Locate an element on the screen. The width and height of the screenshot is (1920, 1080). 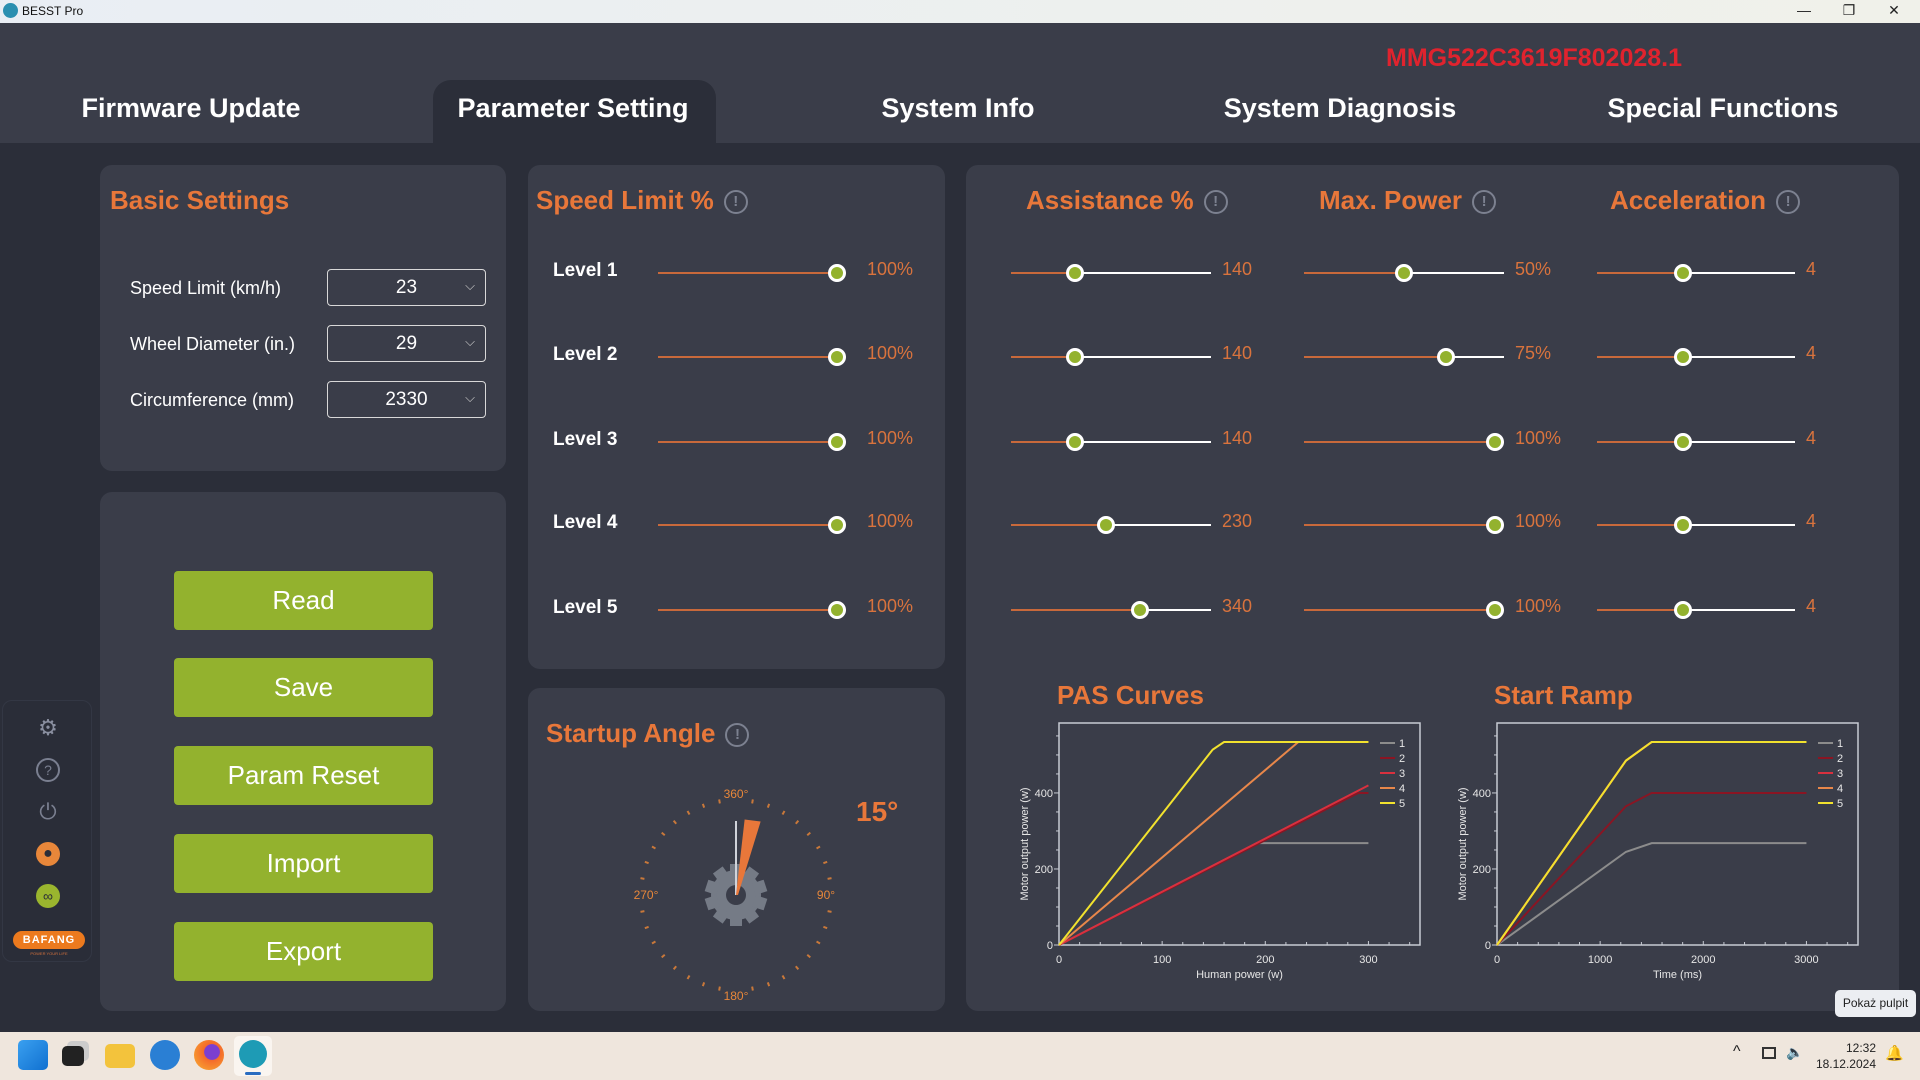
chevron-down-icon: ⌵ is located at coordinates (470, 285).